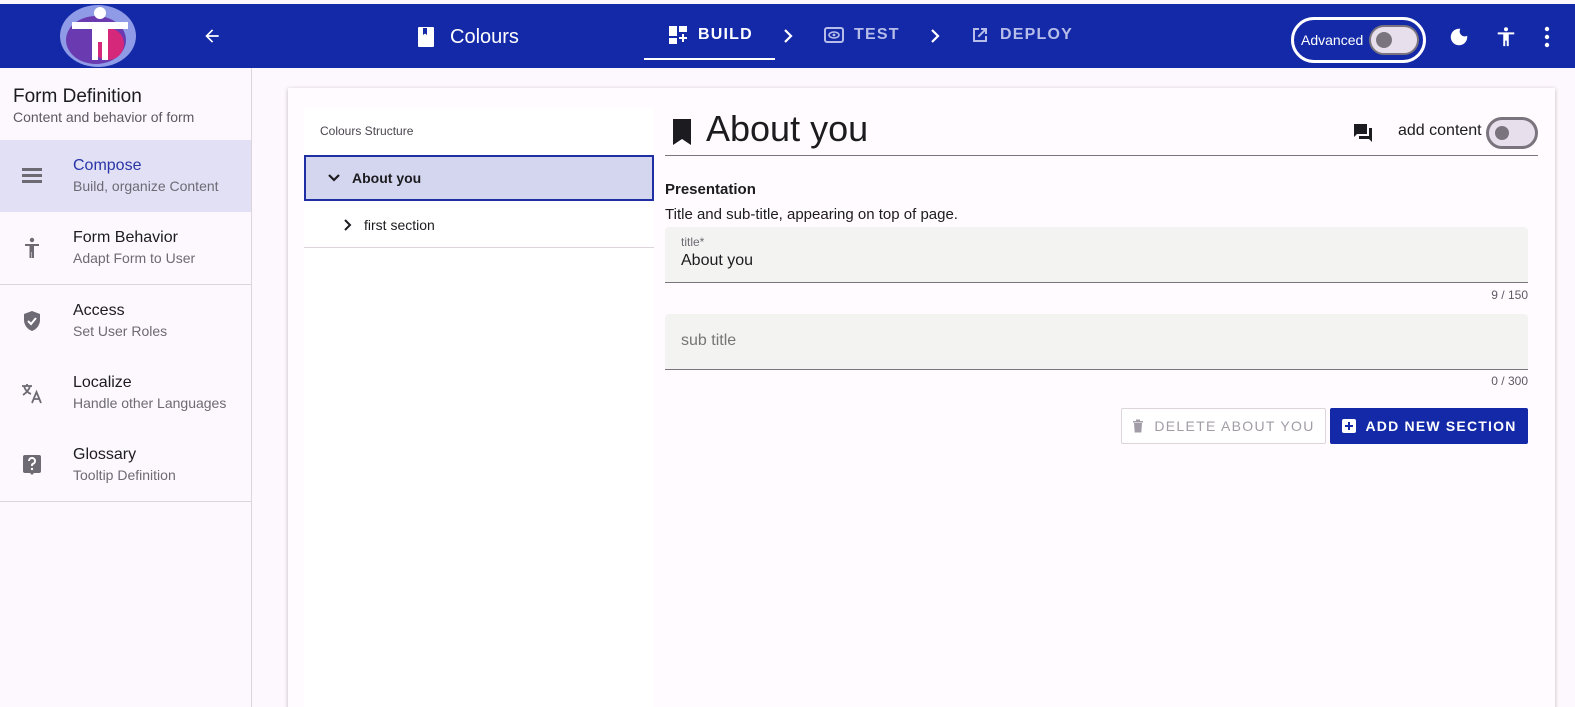 The width and height of the screenshot is (1575, 707). I want to click on advanced-toggle: Advanced, so click(1358, 40).